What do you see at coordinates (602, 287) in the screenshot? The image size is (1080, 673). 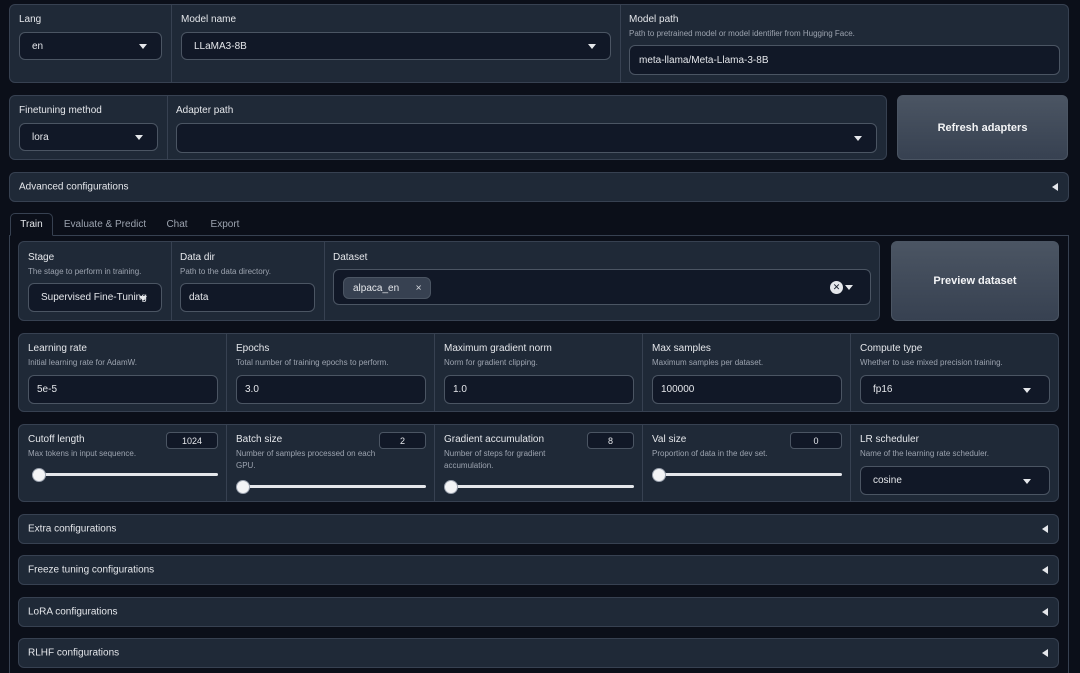 I see `dataset-multiselect: alpaca_en ✕ ✕` at bounding box center [602, 287].